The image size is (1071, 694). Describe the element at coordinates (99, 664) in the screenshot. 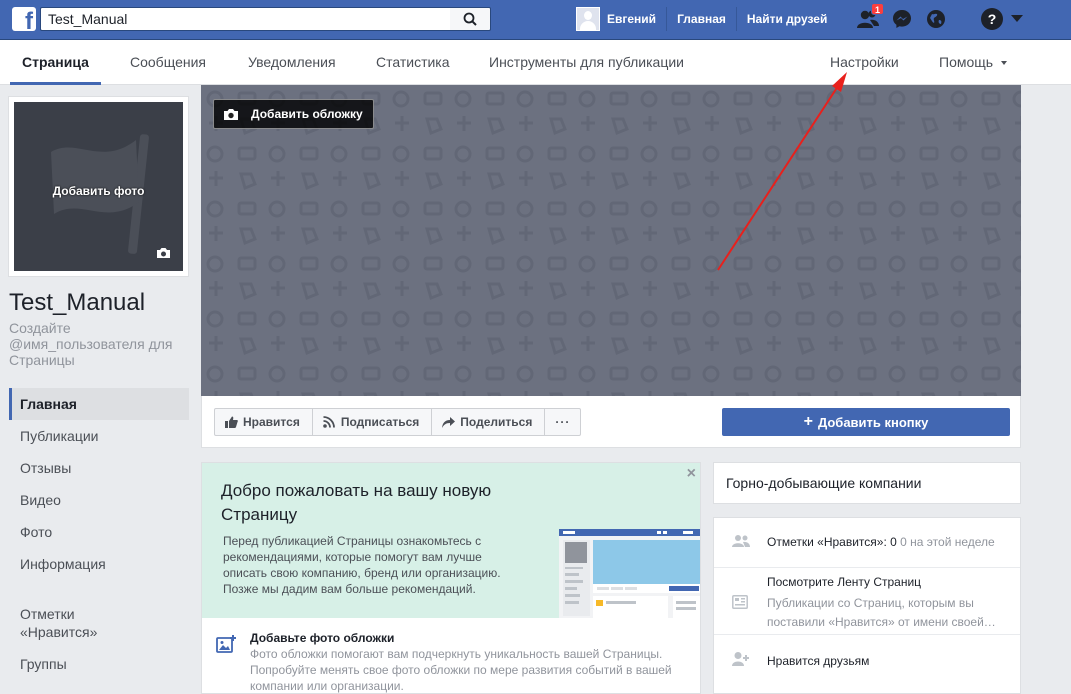

I see `left-nav-item-groups: Группы` at that location.